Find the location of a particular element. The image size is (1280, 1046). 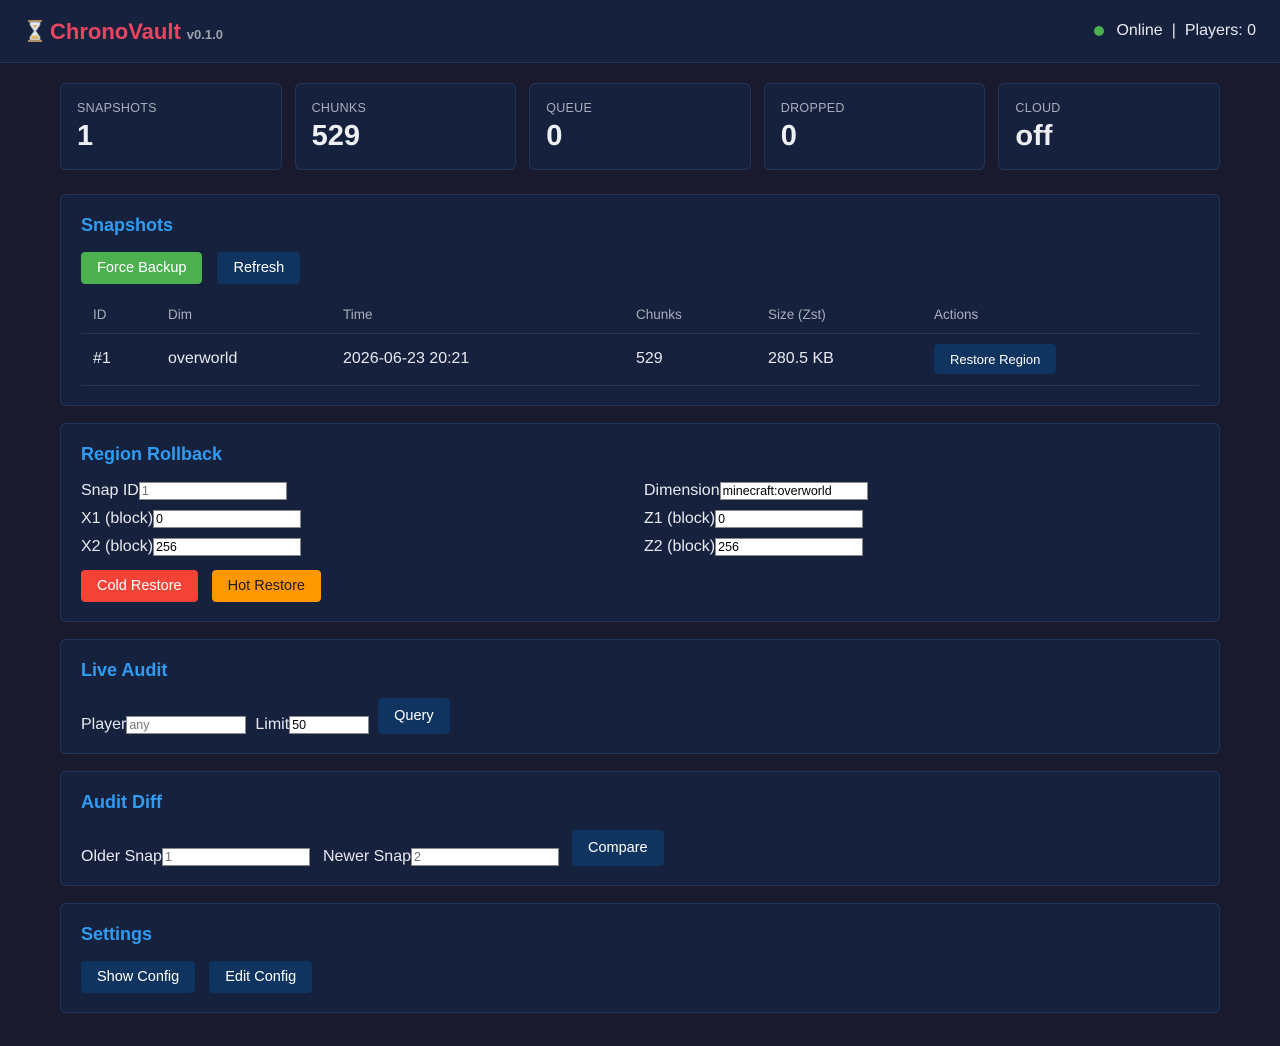

rollback-actions: Cold Restore Hot Restore is located at coordinates (640, 586).